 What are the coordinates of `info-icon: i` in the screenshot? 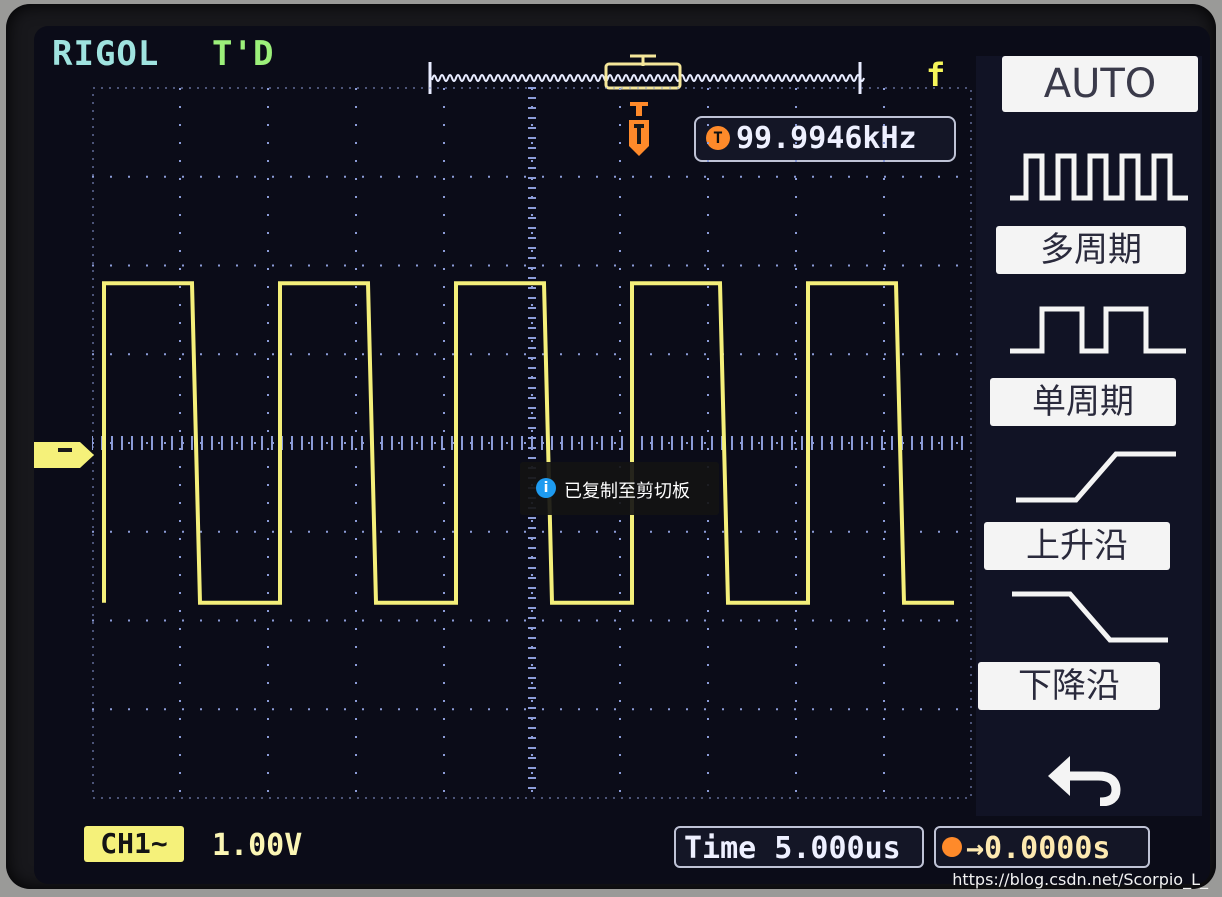 It's located at (546, 488).